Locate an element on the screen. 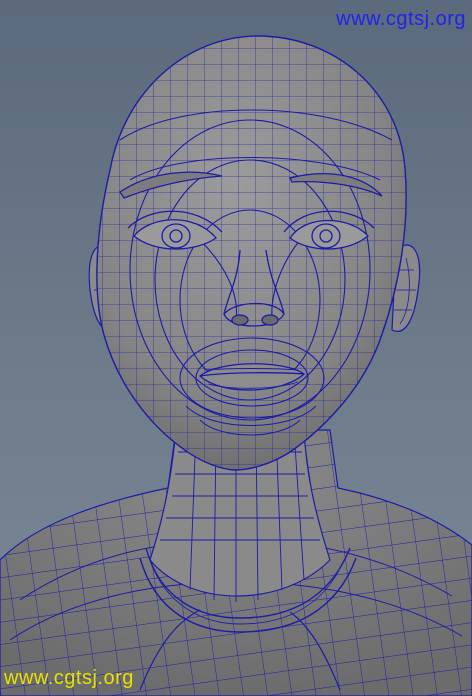 The image size is (472, 696). watermark-bottom-text: www.cgtsj.org is located at coordinates (69, 678).